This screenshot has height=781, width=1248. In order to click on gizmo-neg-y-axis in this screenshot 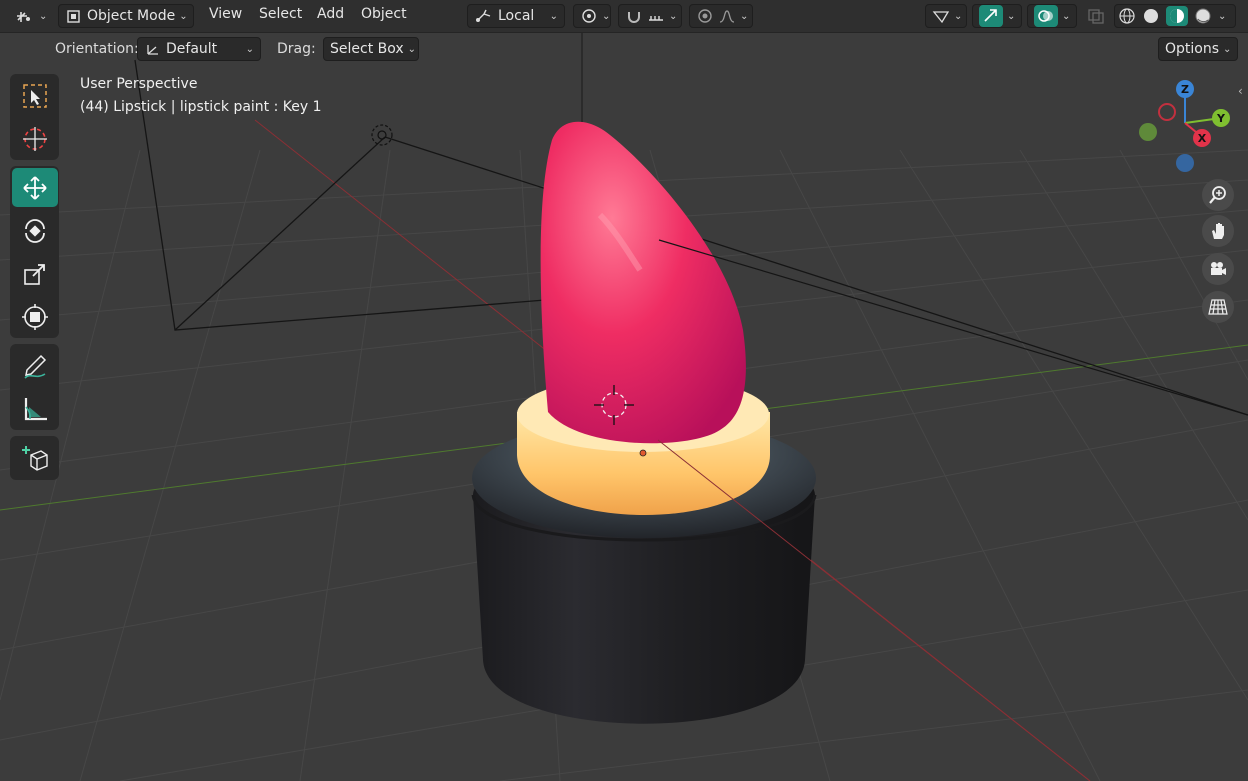, I will do `click(1148, 132)`.